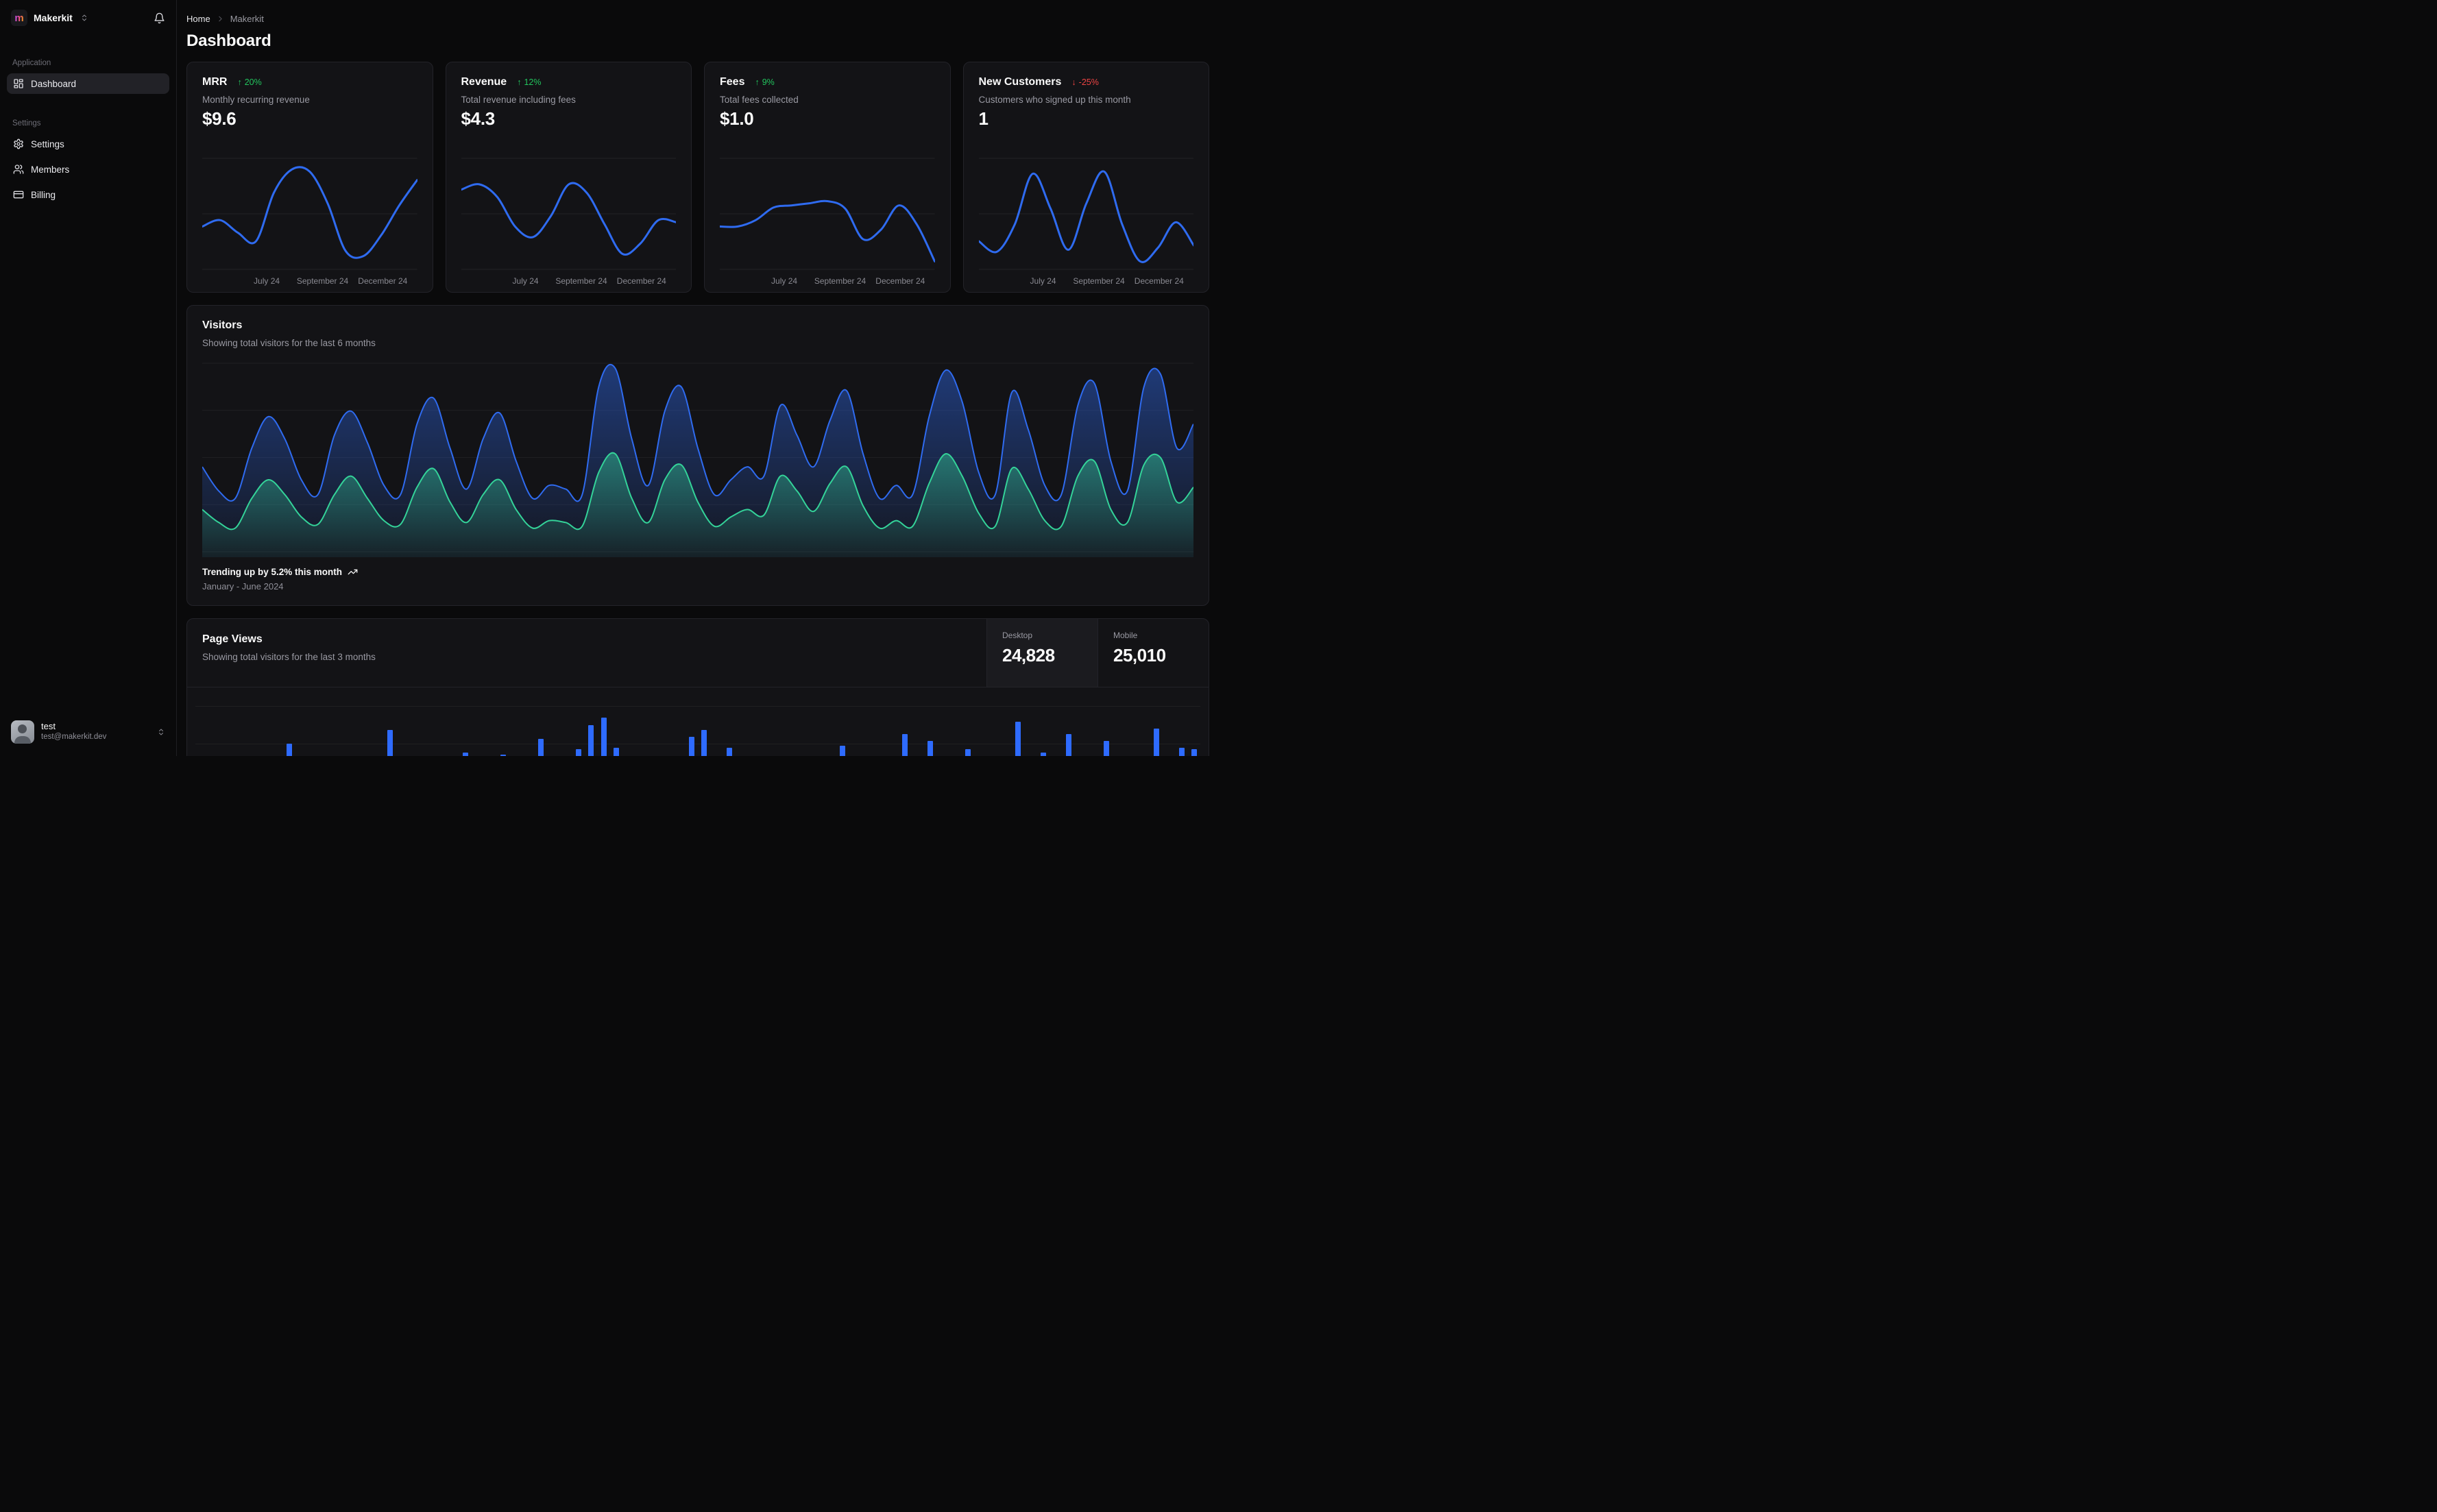 The image size is (2437, 1512). What do you see at coordinates (243, 587) in the screenshot?
I see `visitors-footer-range: January - June 2024` at bounding box center [243, 587].